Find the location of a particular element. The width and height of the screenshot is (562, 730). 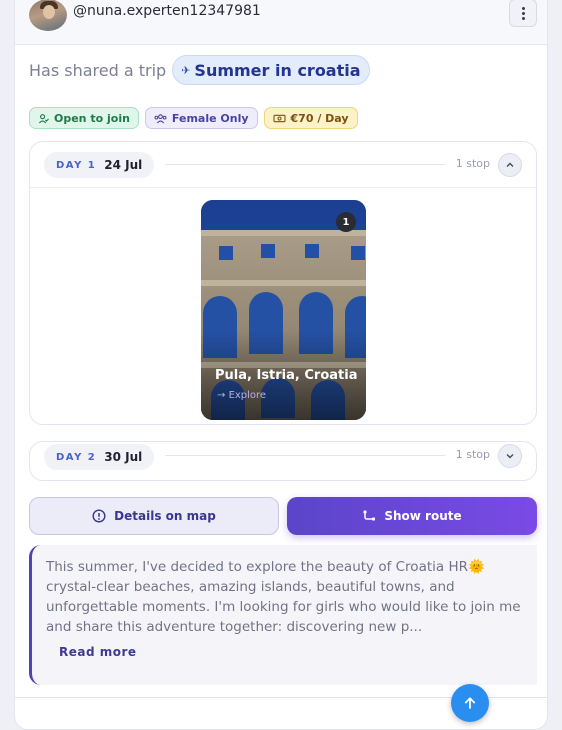

day-1-pill: DAY 1 24 Jul is located at coordinates (99, 165).